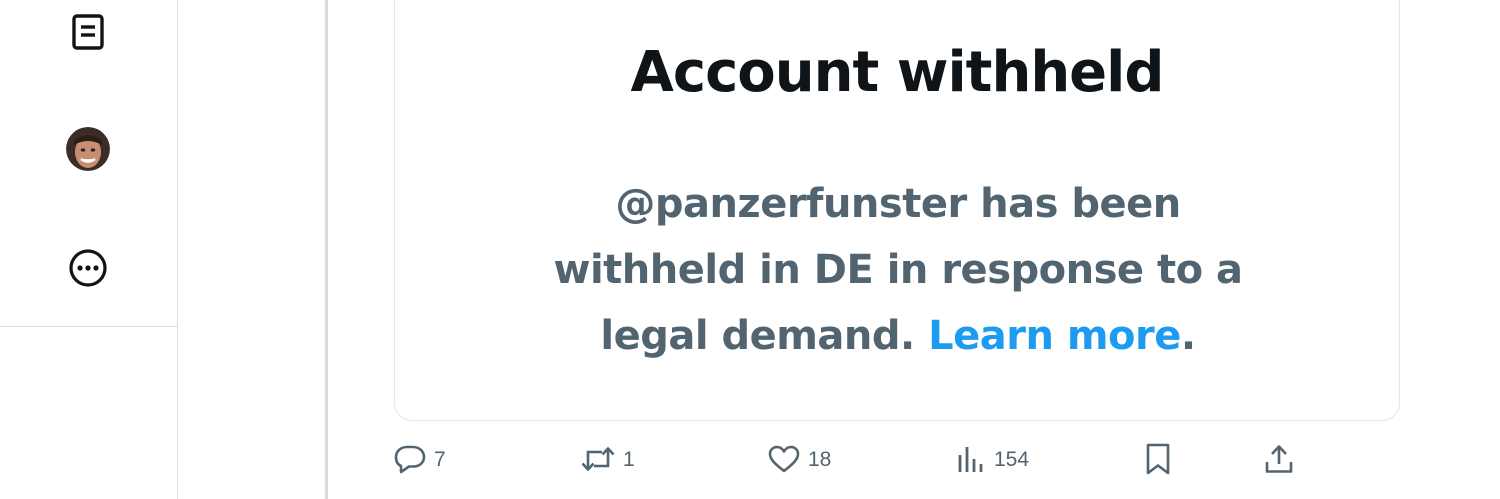 The width and height of the screenshot is (1500, 499). Describe the element at coordinates (1054, 336) in the screenshot. I see `learn-more-link: Learn more` at that location.